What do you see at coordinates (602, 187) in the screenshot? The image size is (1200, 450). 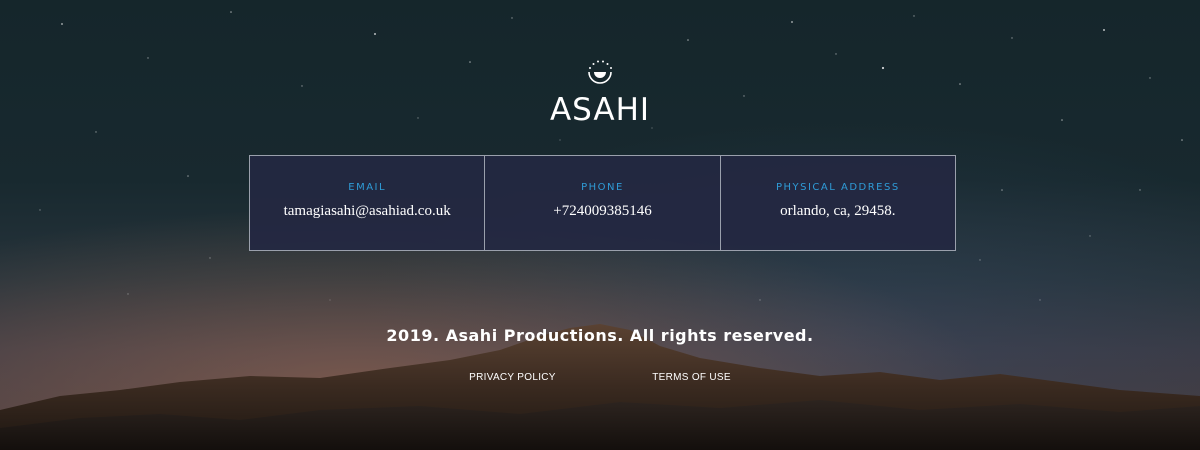 I see `phone-label: PHONE` at bounding box center [602, 187].